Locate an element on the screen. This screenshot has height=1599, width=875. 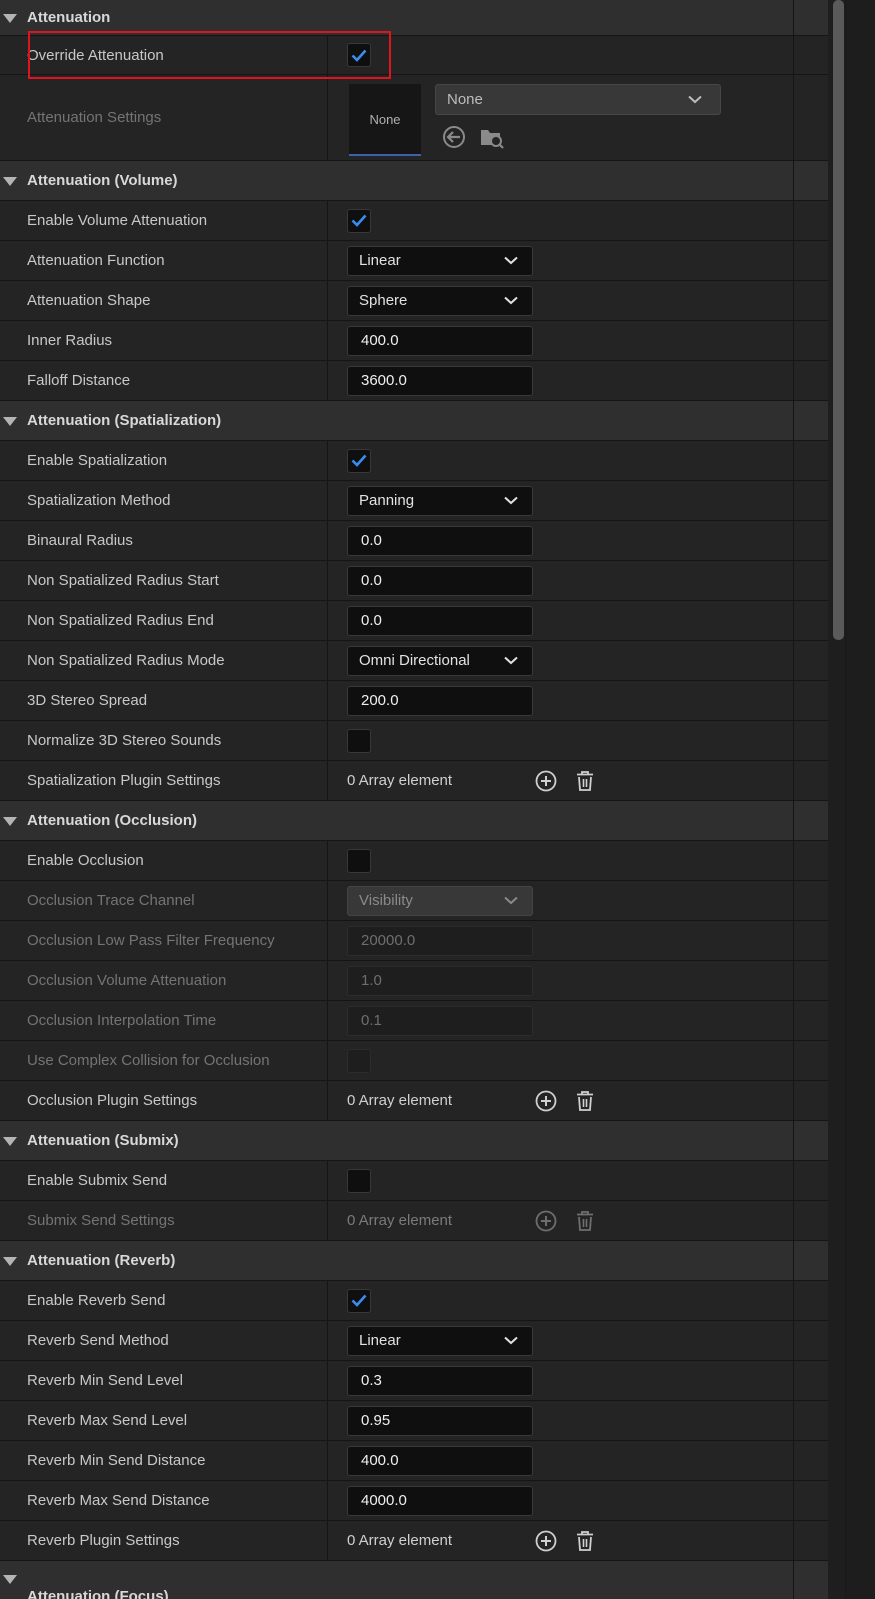
dropdown-value: Sphere is located at coordinates (383, 300).